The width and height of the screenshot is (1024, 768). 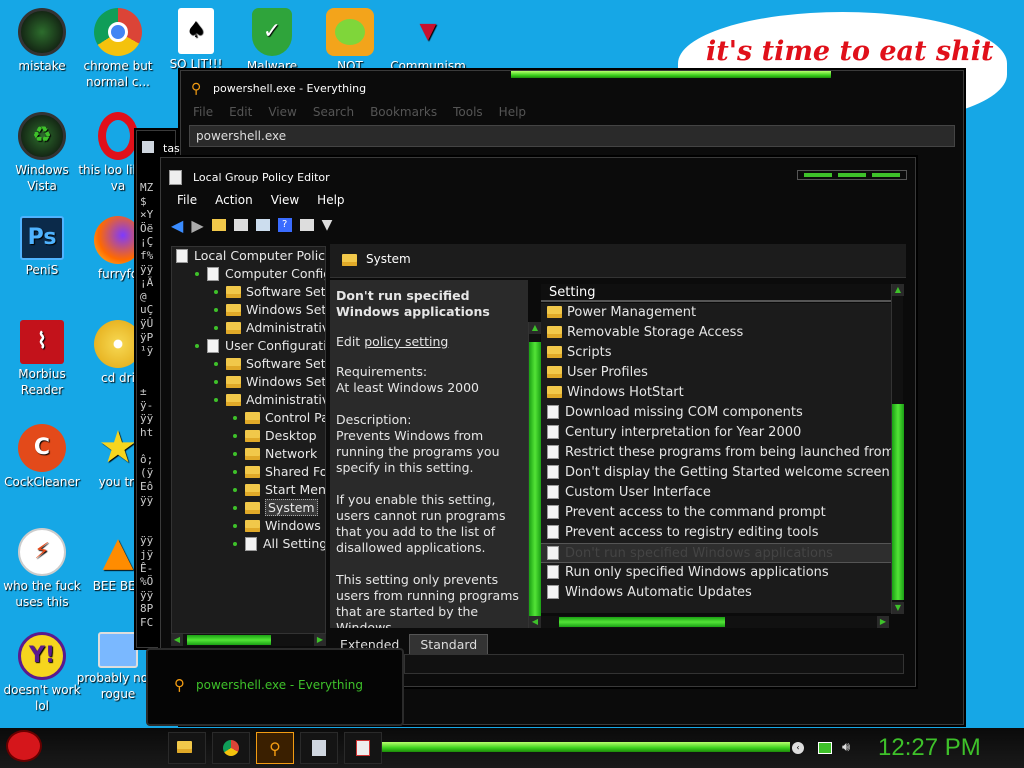 I want to click on gpe-menu-file: File, so click(x=187, y=200).